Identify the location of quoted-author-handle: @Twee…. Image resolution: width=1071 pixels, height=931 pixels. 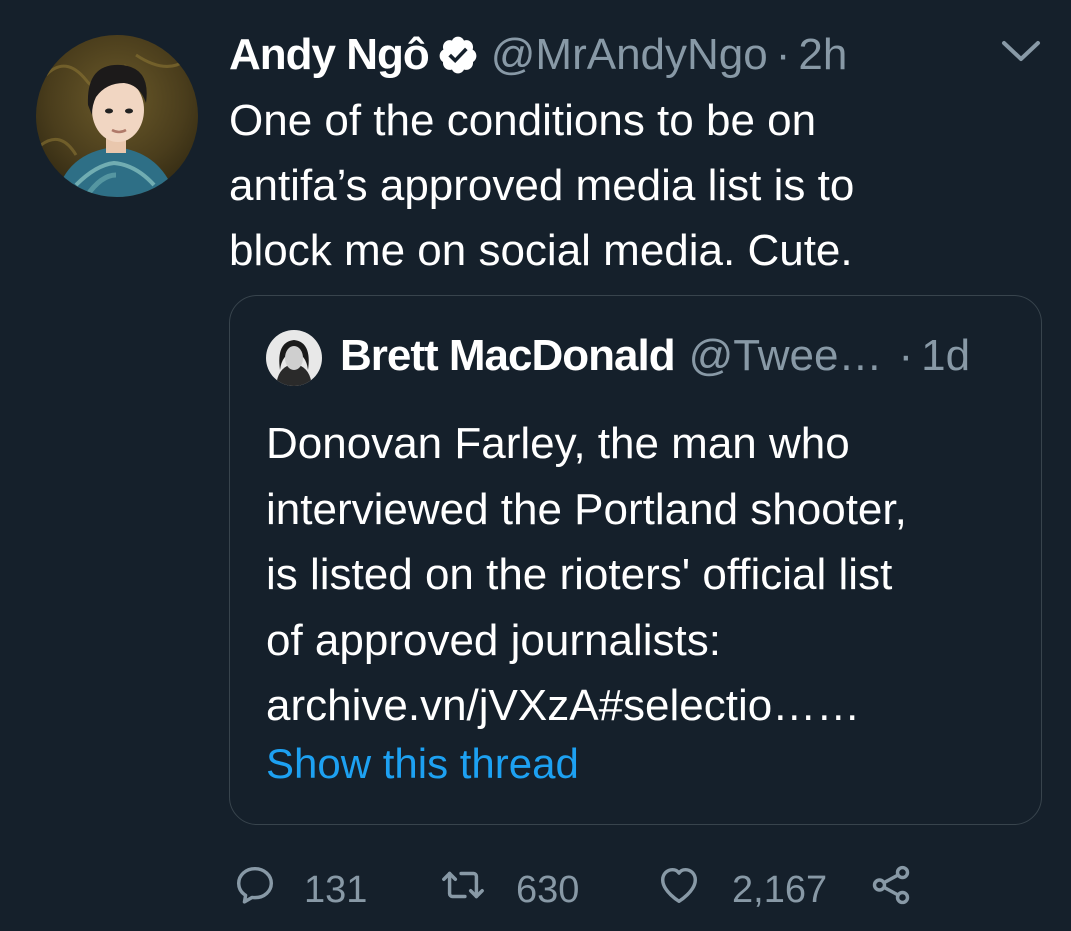
(786, 356).